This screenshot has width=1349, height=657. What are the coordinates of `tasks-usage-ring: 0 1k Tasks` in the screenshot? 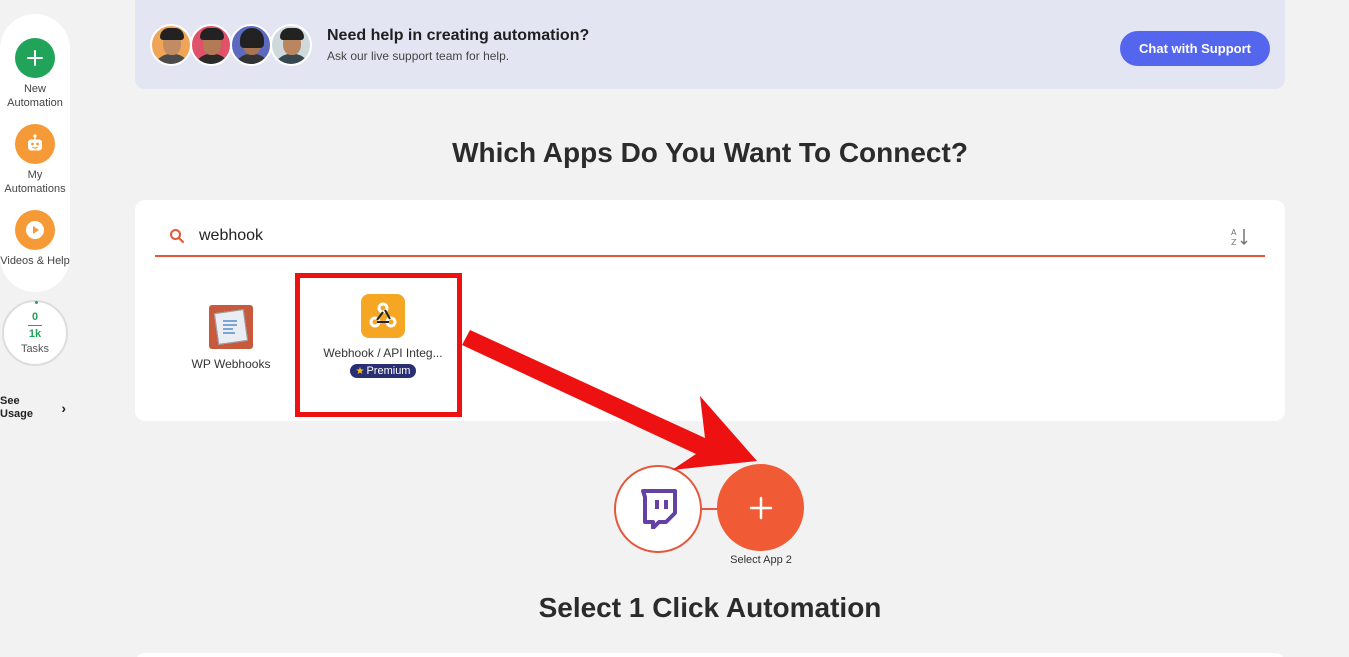 It's located at (35, 333).